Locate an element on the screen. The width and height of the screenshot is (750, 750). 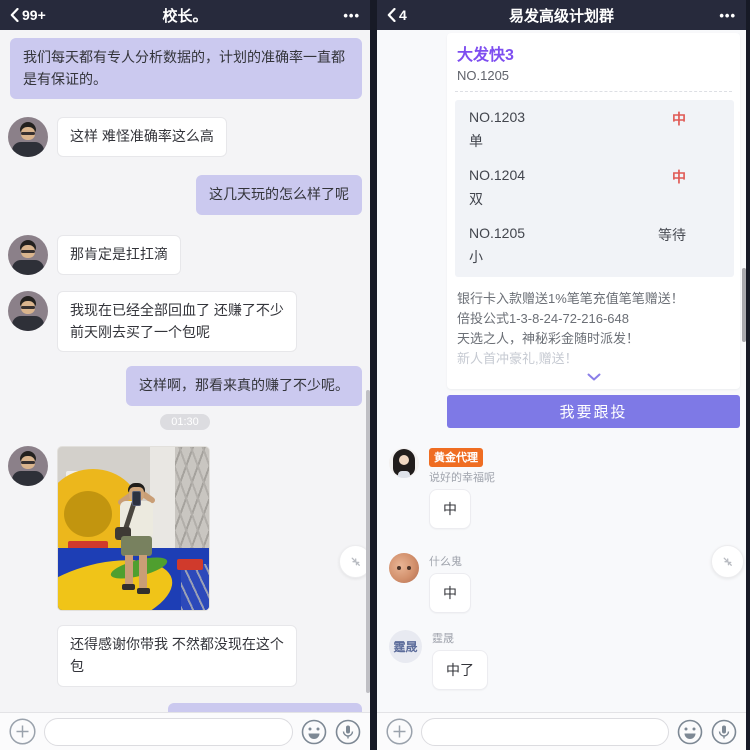
timestamp-divider: 01:30 is located at coordinates (185, 422).